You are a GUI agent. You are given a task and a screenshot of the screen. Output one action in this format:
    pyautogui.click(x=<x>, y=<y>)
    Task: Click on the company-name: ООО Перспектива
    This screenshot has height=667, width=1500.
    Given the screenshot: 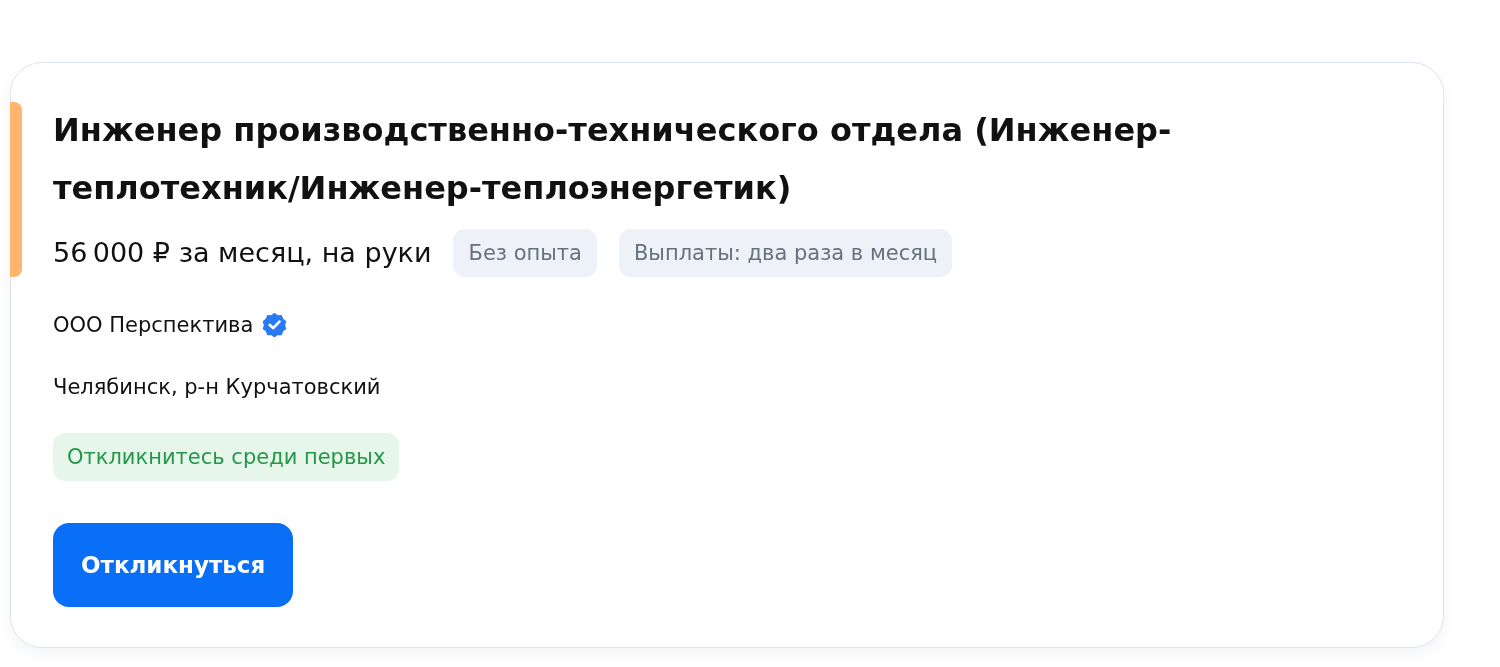 What is the action you would take?
    pyautogui.click(x=153, y=324)
    